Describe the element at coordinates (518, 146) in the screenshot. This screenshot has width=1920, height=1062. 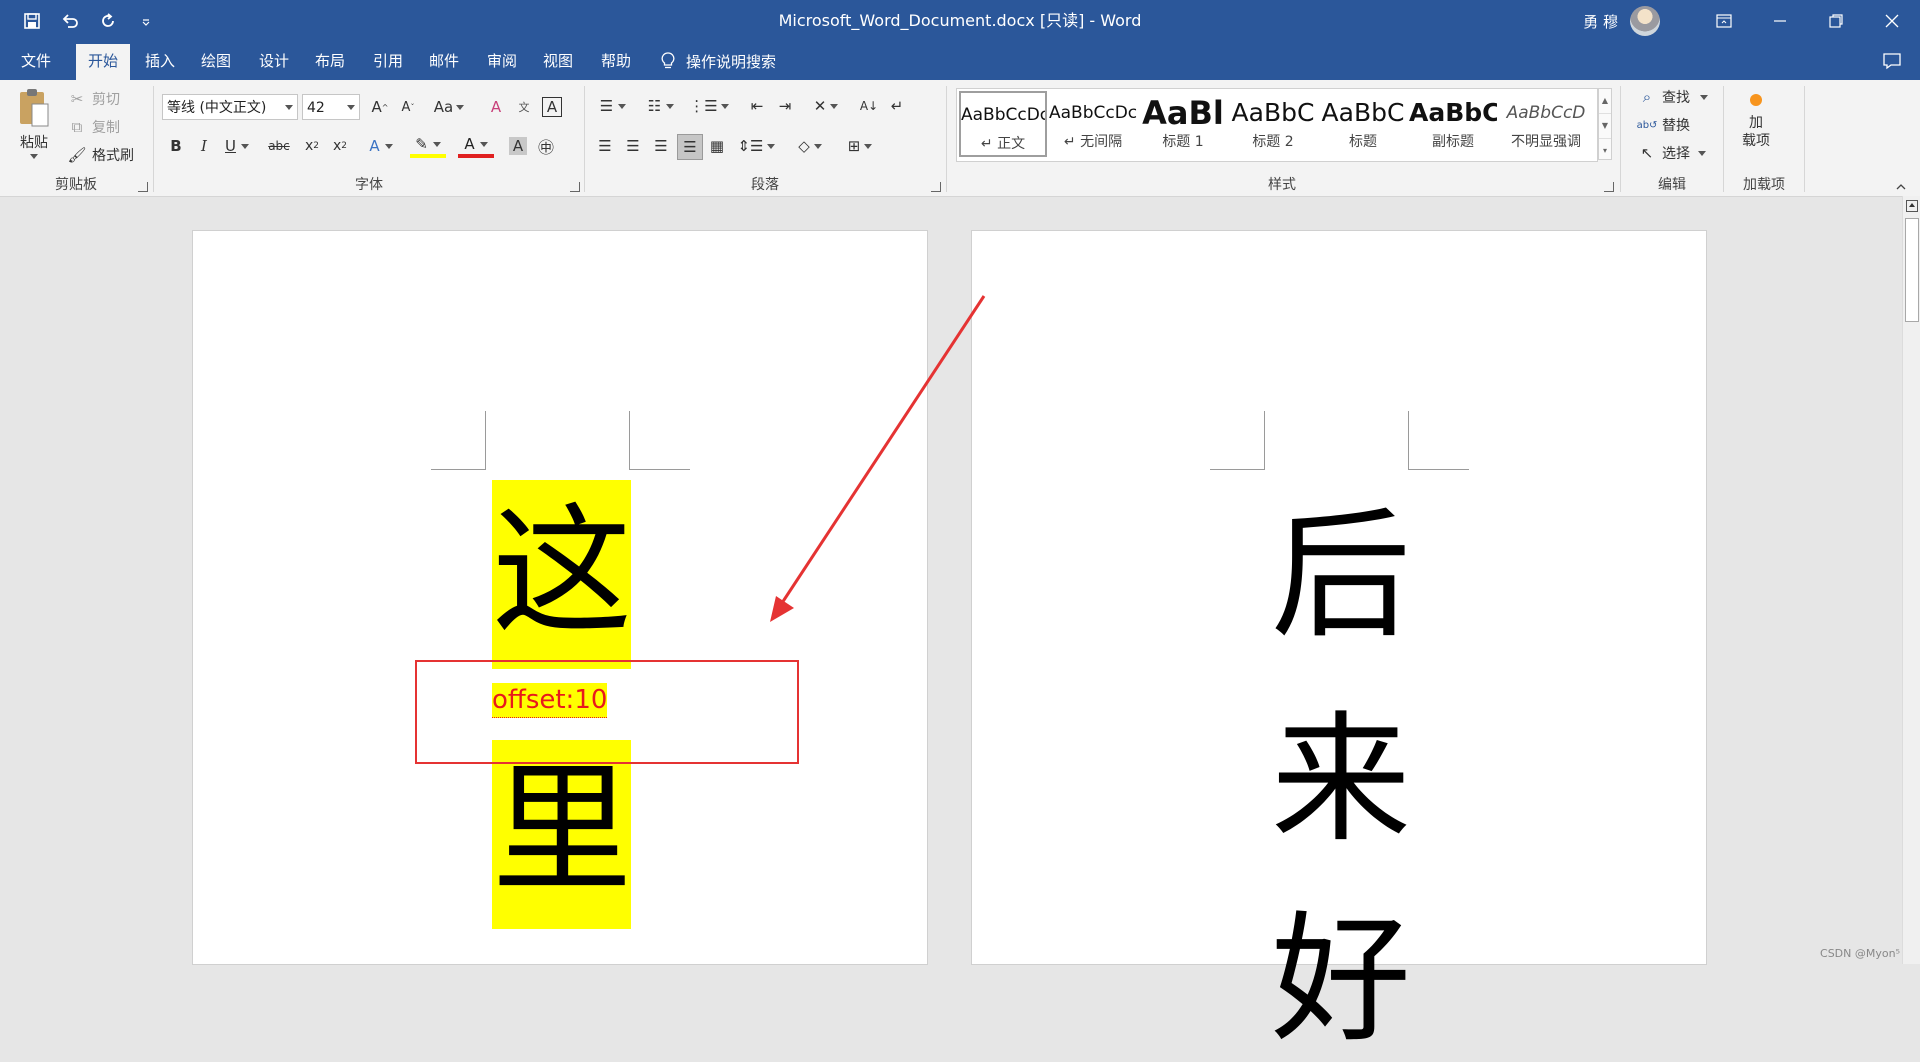
I see `character-shading-icon: A` at that location.